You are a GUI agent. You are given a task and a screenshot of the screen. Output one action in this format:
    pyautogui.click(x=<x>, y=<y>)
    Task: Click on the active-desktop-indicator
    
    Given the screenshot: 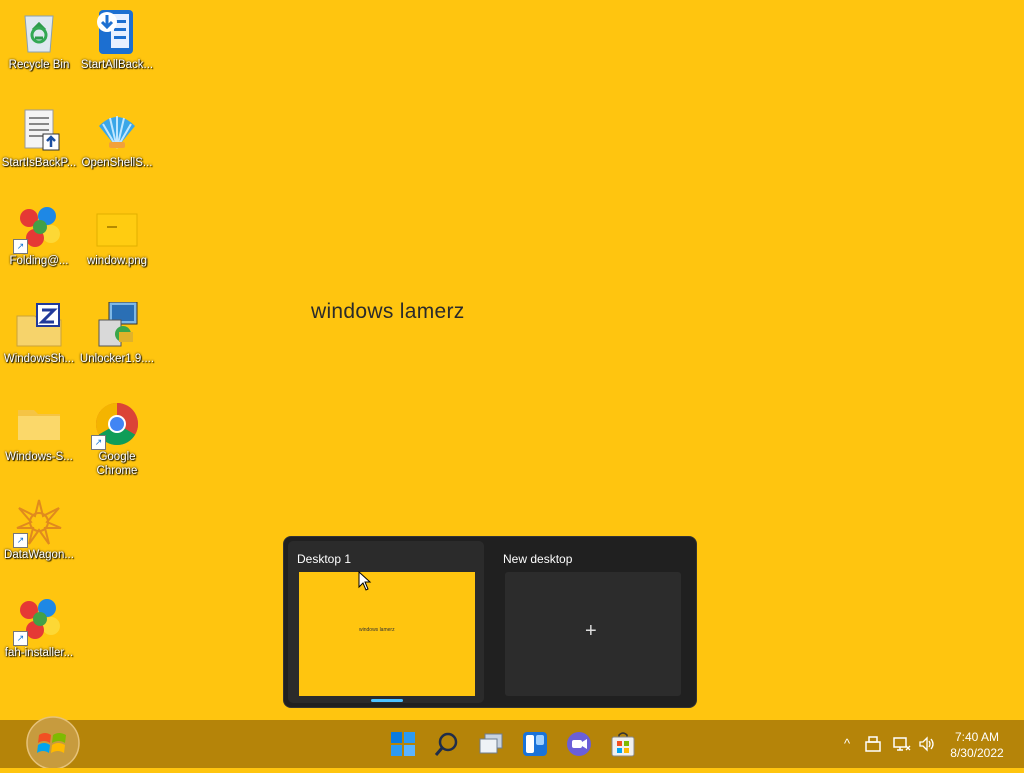 What is the action you would take?
    pyautogui.click(x=387, y=700)
    